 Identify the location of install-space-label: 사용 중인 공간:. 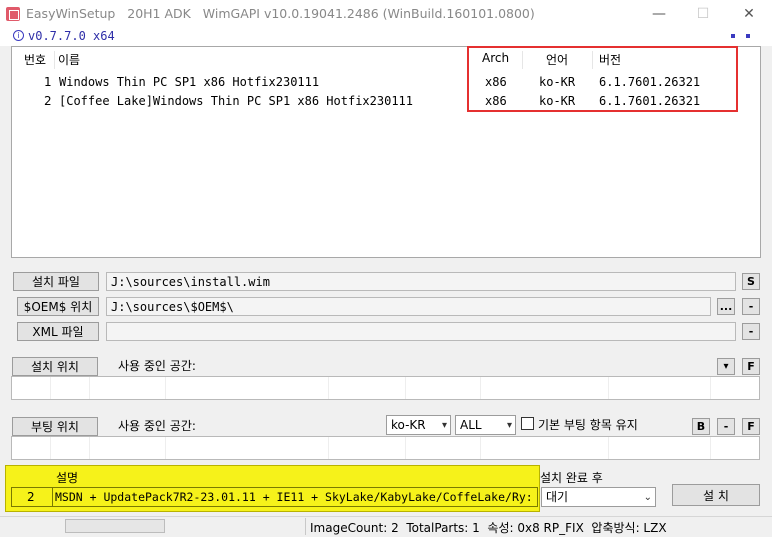
(157, 366).